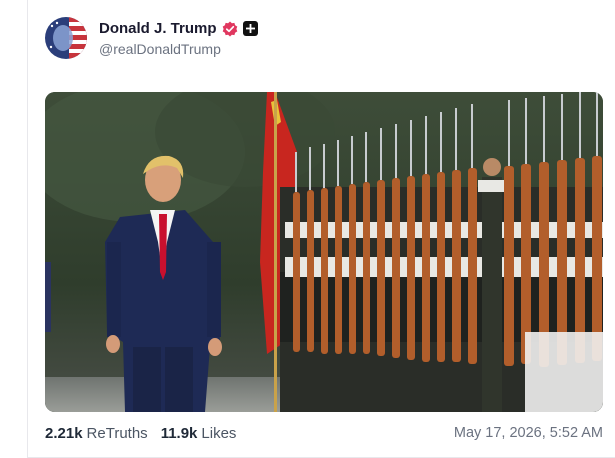  What do you see at coordinates (27, 229) in the screenshot?
I see `left-border` at bounding box center [27, 229].